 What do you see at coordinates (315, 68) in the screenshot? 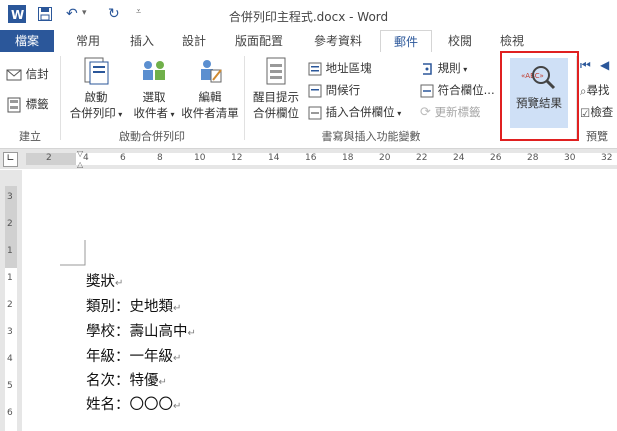
I see `address-block-icon` at bounding box center [315, 68].